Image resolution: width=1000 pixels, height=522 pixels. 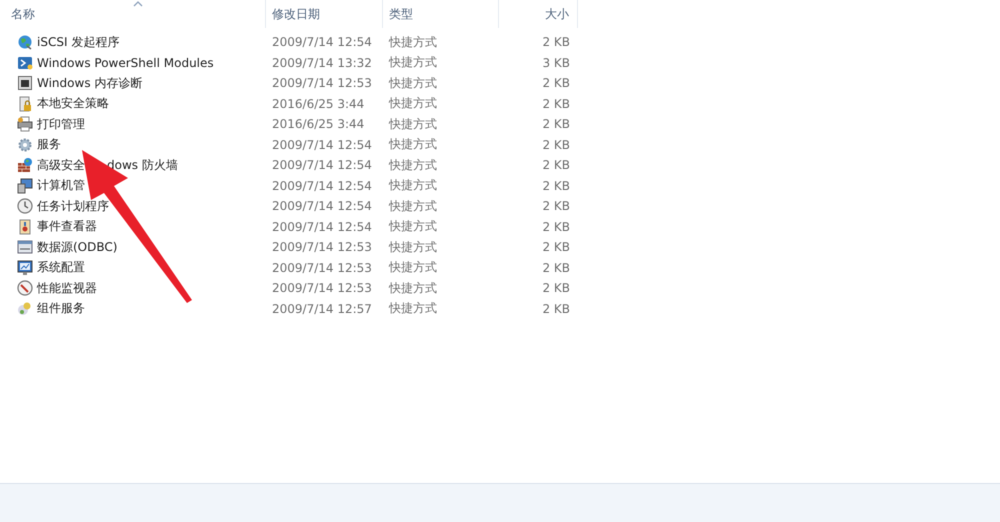 I want to click on file-name: 系统配置, so click(x=61, y=267).